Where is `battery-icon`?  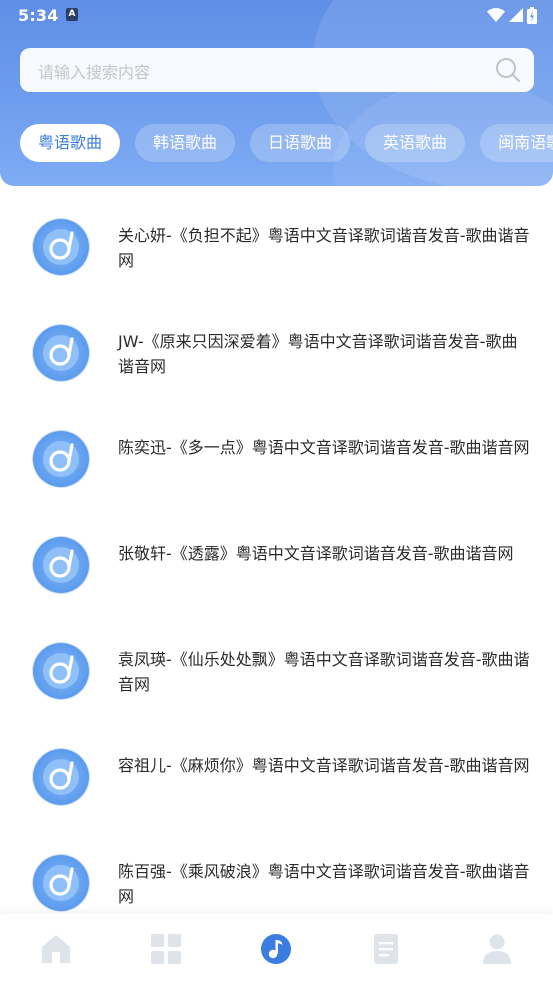
battery-icon is located at coordinates (532, 15).